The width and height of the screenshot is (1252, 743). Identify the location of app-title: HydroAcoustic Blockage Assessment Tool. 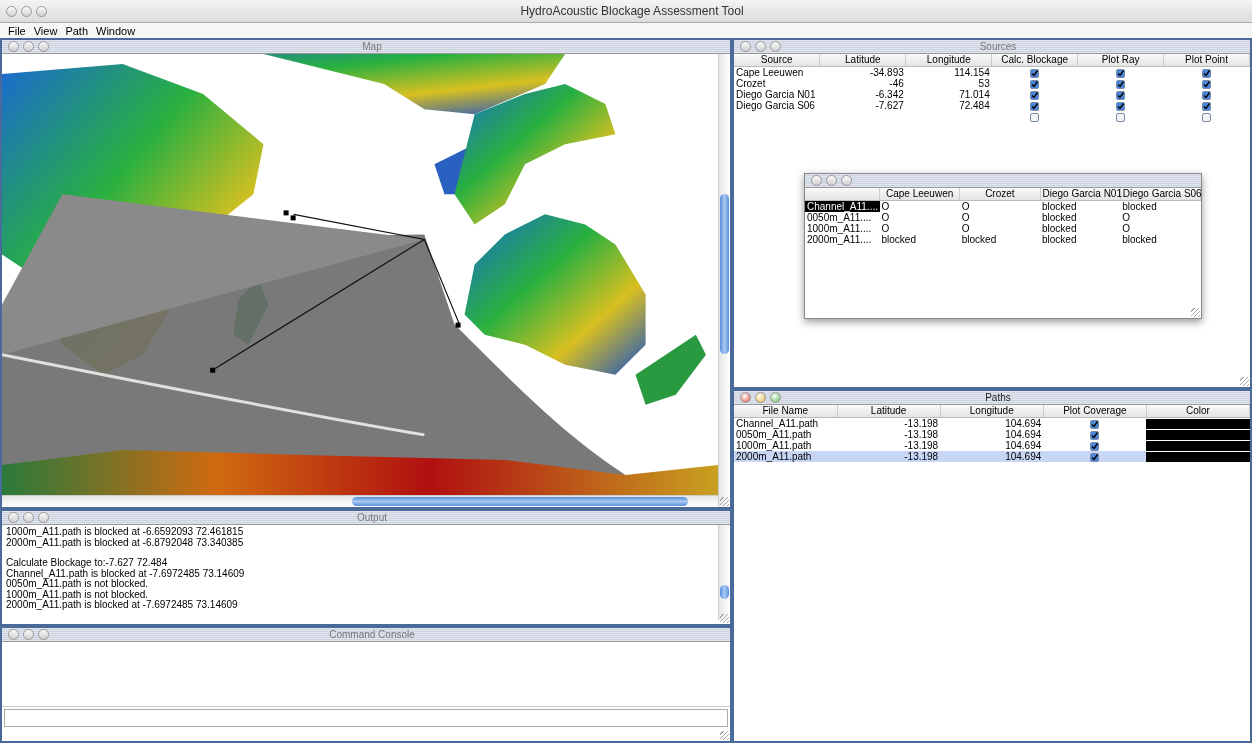
(632, 11).